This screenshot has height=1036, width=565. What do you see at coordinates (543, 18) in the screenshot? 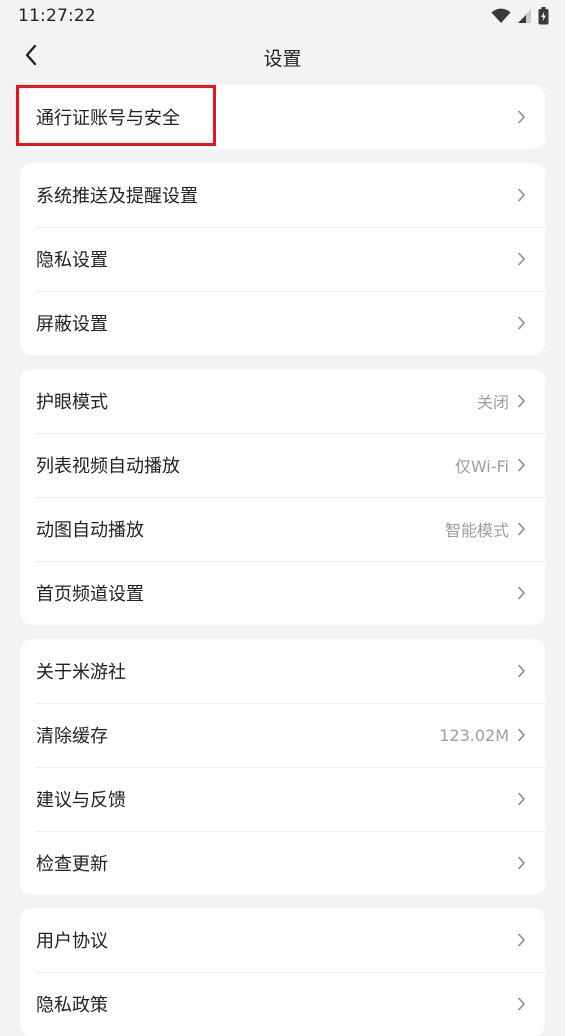
I see `battery-icon` at bounding box center [543, 18].